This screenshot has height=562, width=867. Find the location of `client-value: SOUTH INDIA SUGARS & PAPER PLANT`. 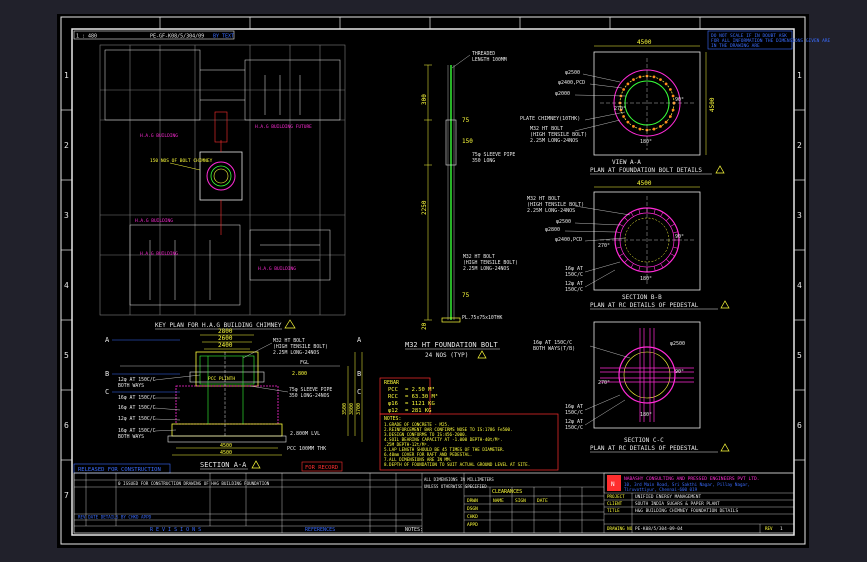

client-value: SOUTH INDIA SUGARS & PAPER PLANT is located at coordinates (677, 504).